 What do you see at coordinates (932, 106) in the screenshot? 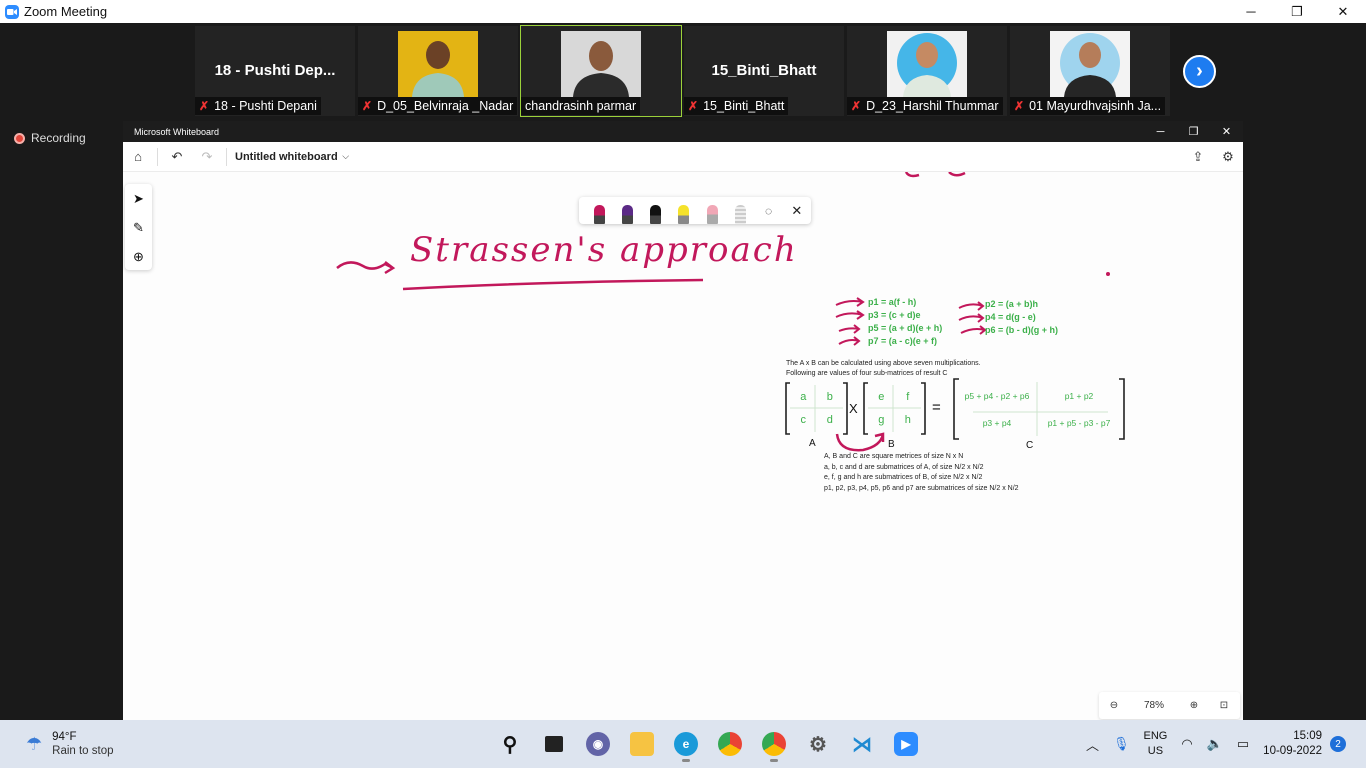
I see `participant-name: D_23_Harshil Thummar` at bounding box center [932, 106].